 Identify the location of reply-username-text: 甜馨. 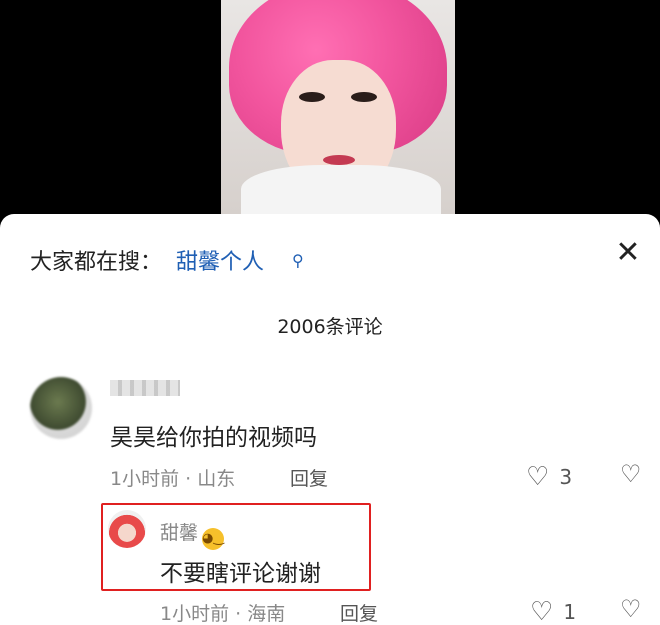
(179, 533).